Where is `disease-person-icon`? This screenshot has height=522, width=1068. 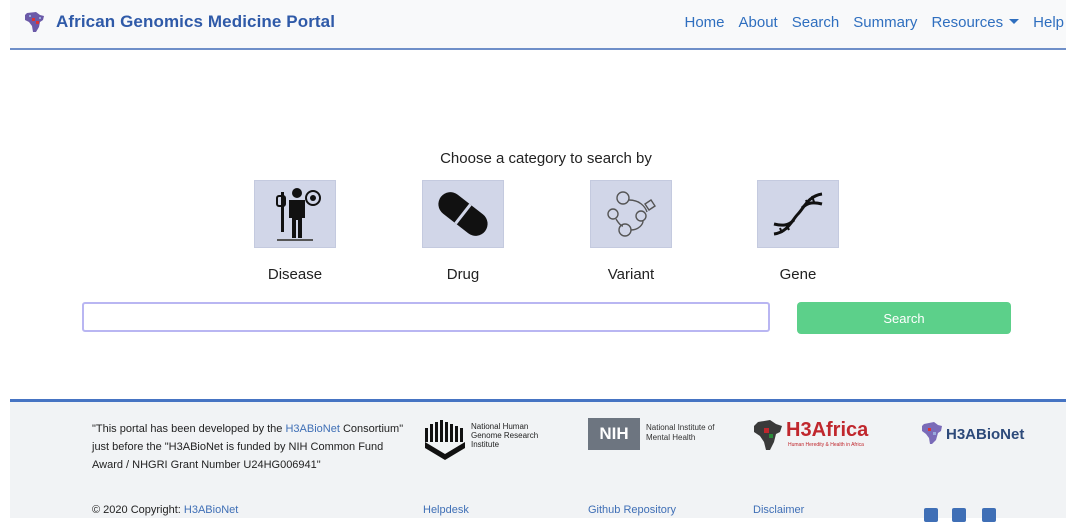
disease-person-icon is located at coordinates (298, 214).